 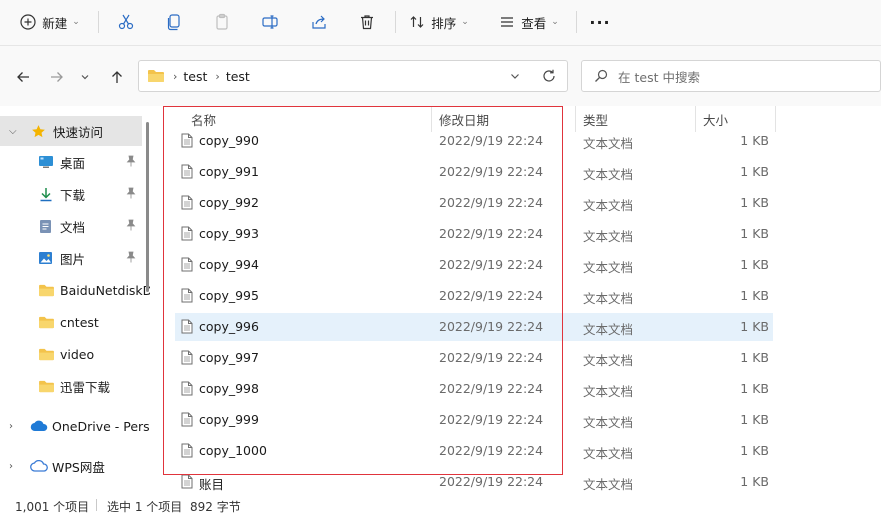 I want to click on share-button, so click(x=319, y=22).